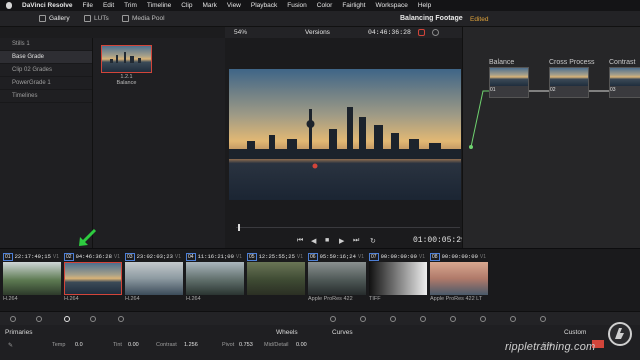 The image size is (640, 360). Describe the element at coordinates (39, 319) in the screenshot. I see `color-match-icon` at that location.